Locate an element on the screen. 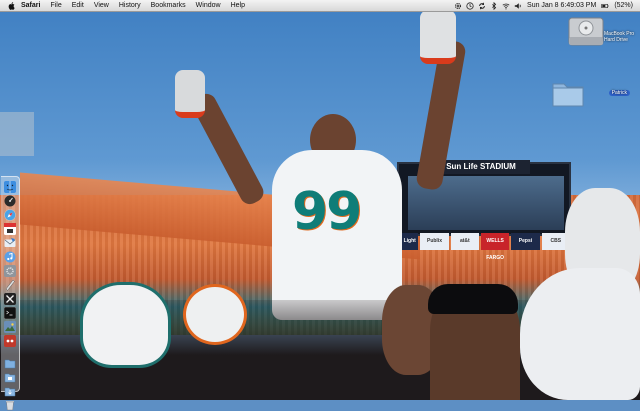  script-editor-icon is located at coordinates (10, 285).